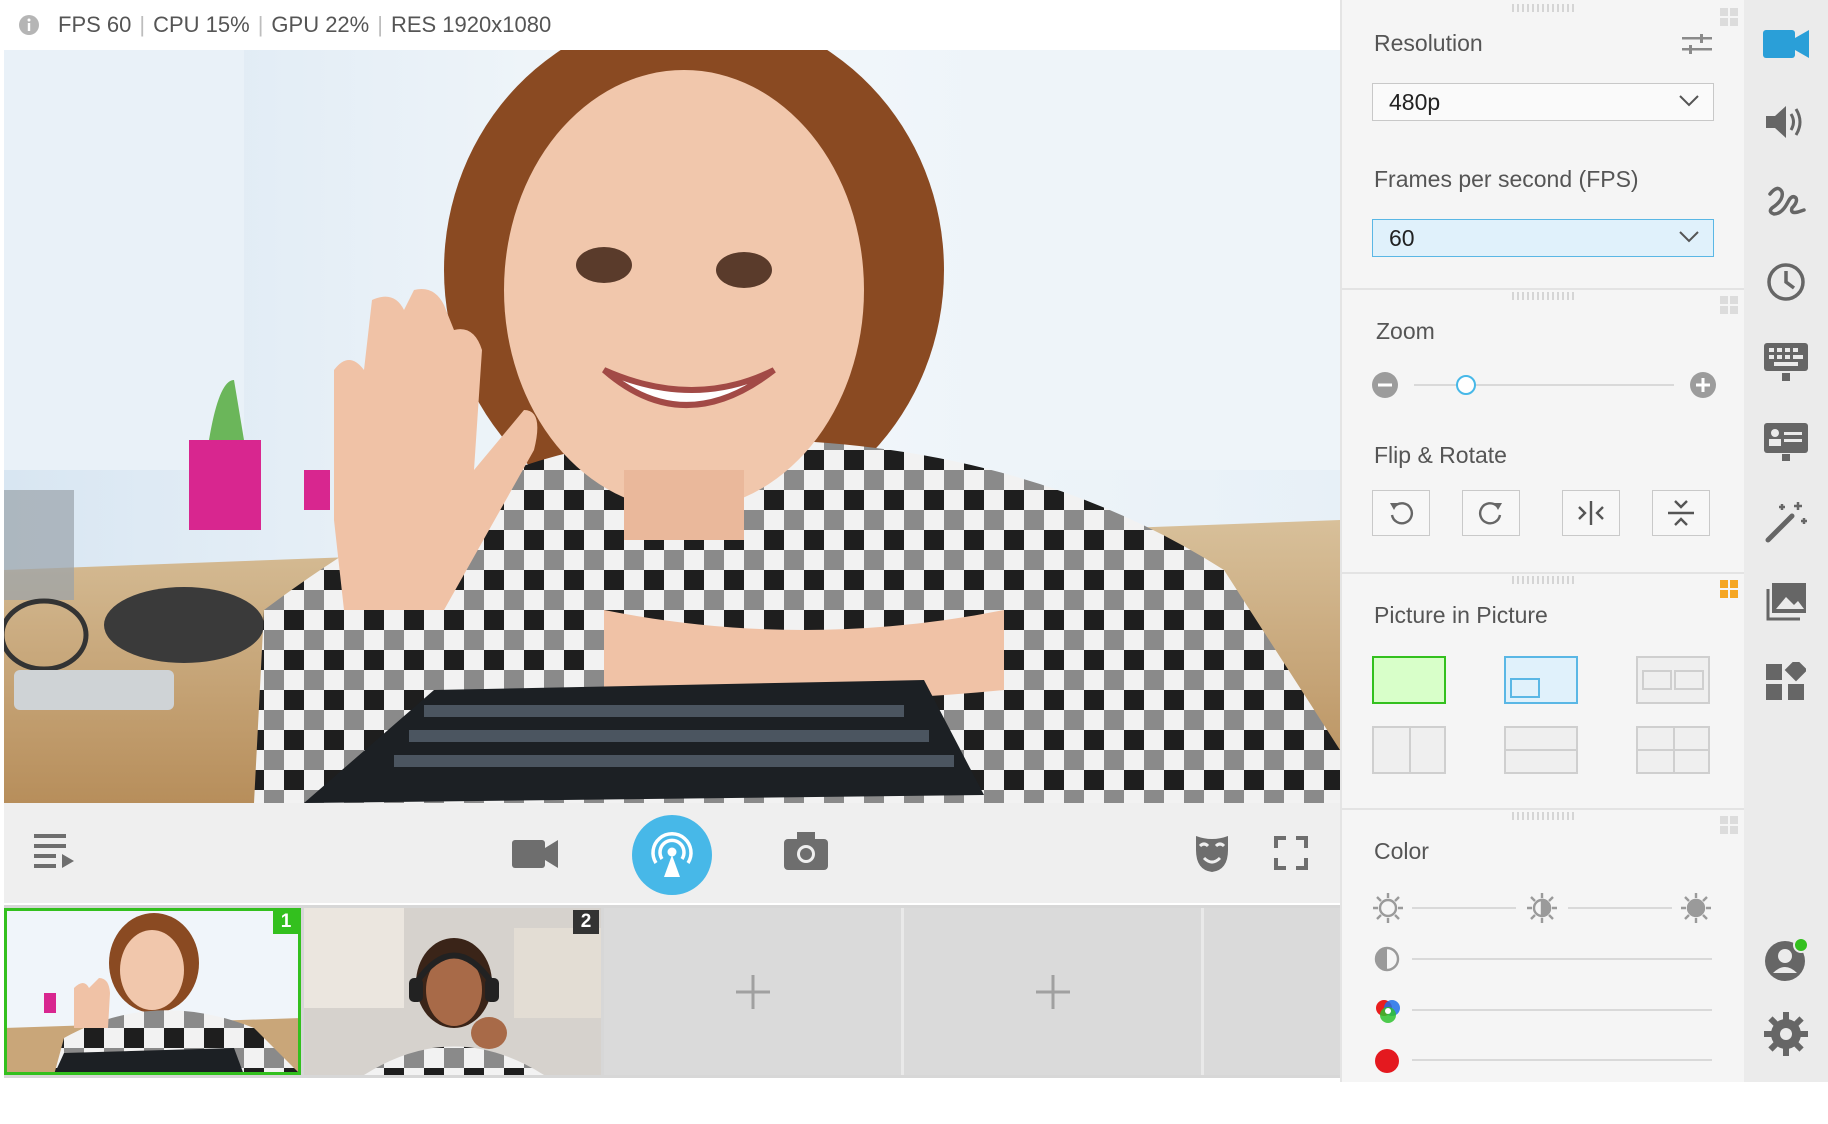 The image size is (1828, 1124). I want to click on source-thumbnail-1: 1, so click(152, 991).